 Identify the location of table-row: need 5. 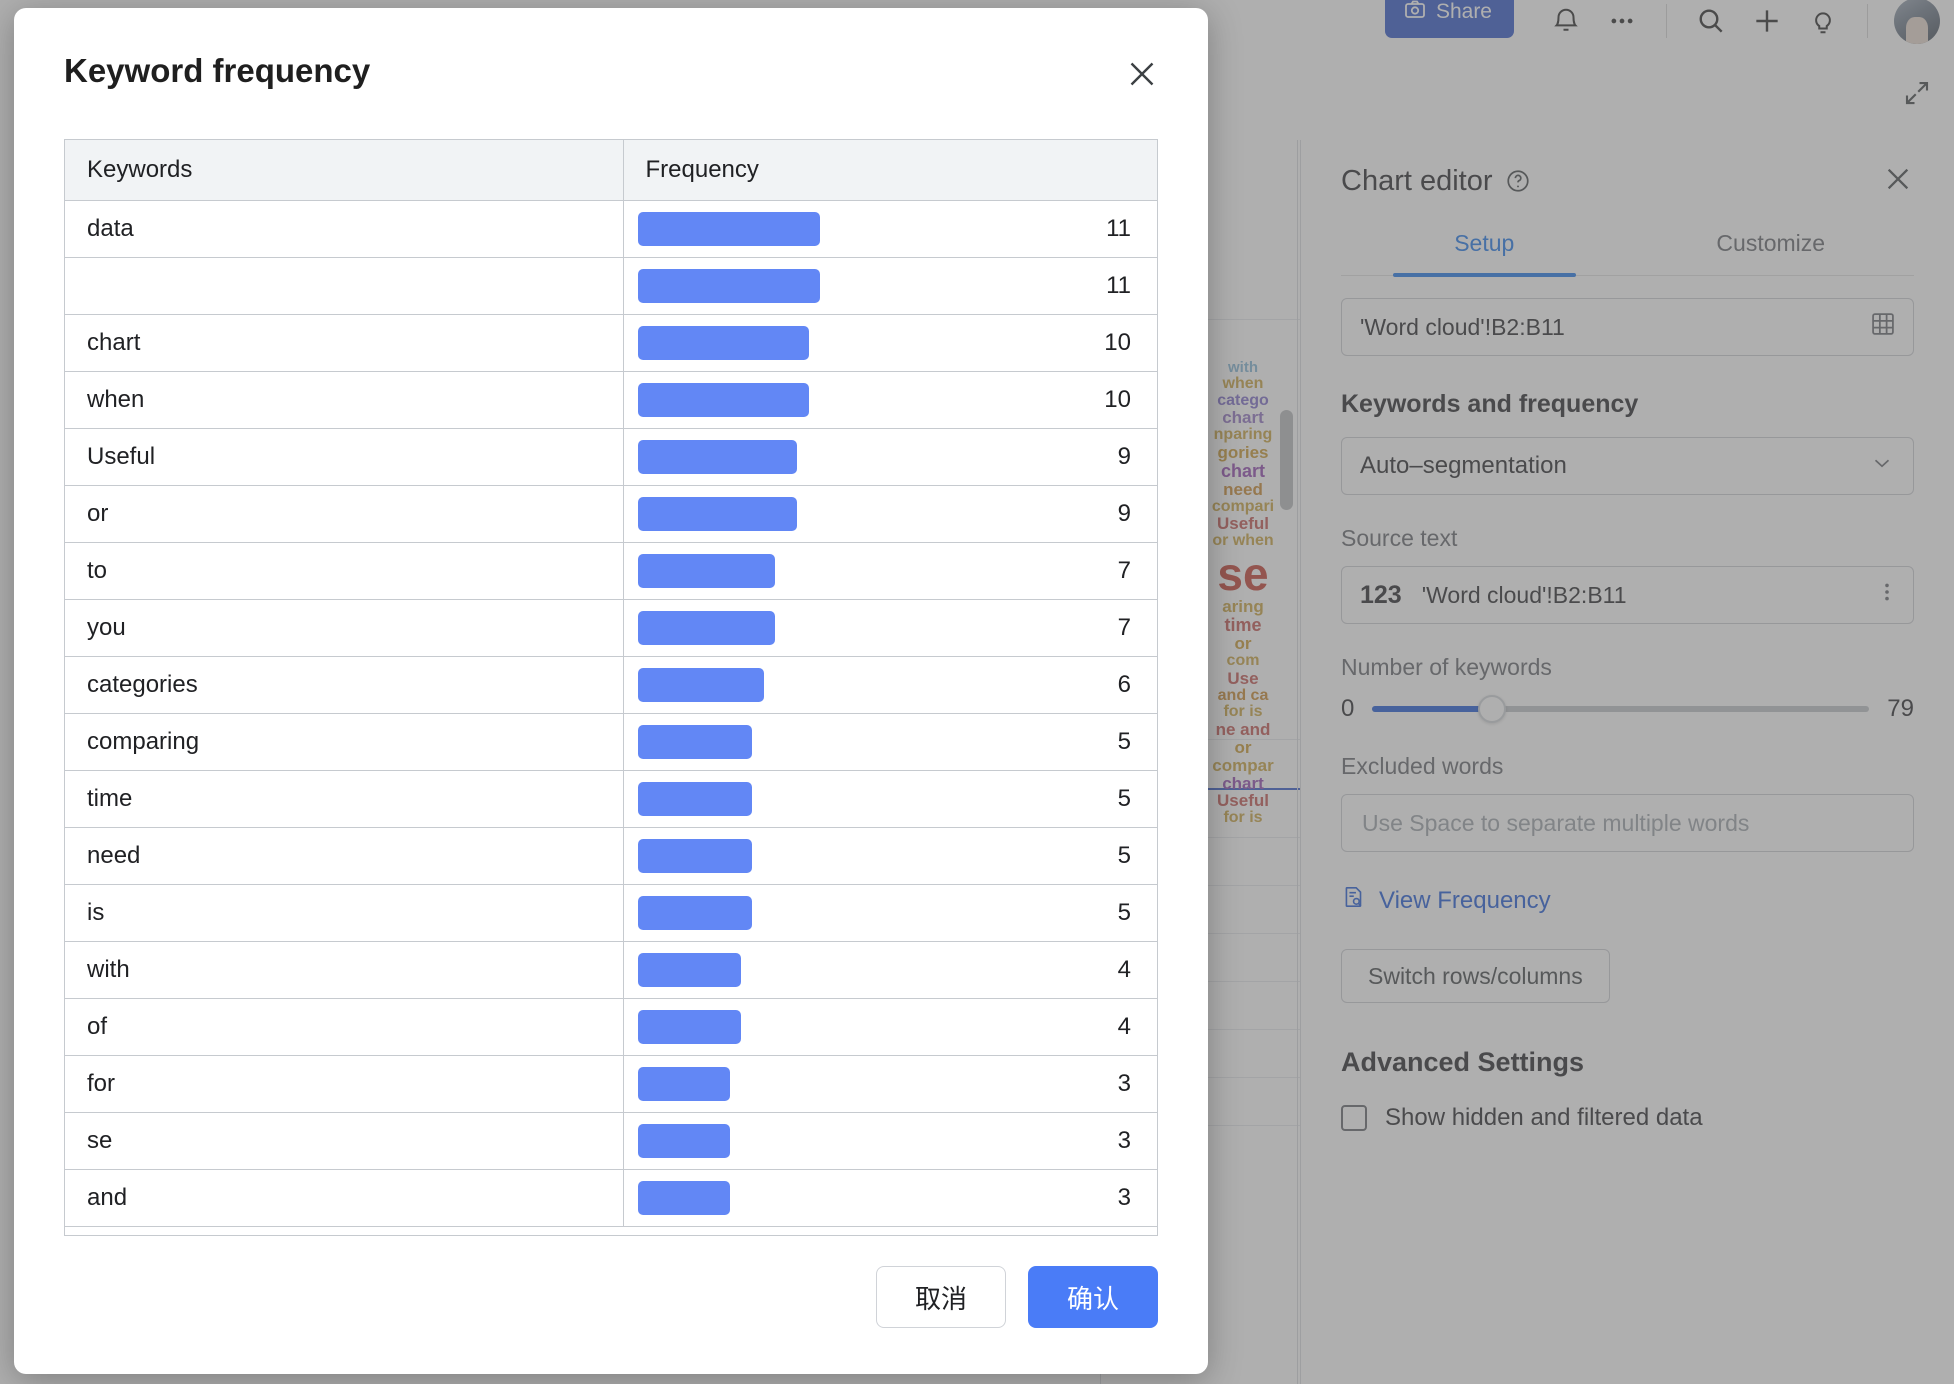
(611, 856).